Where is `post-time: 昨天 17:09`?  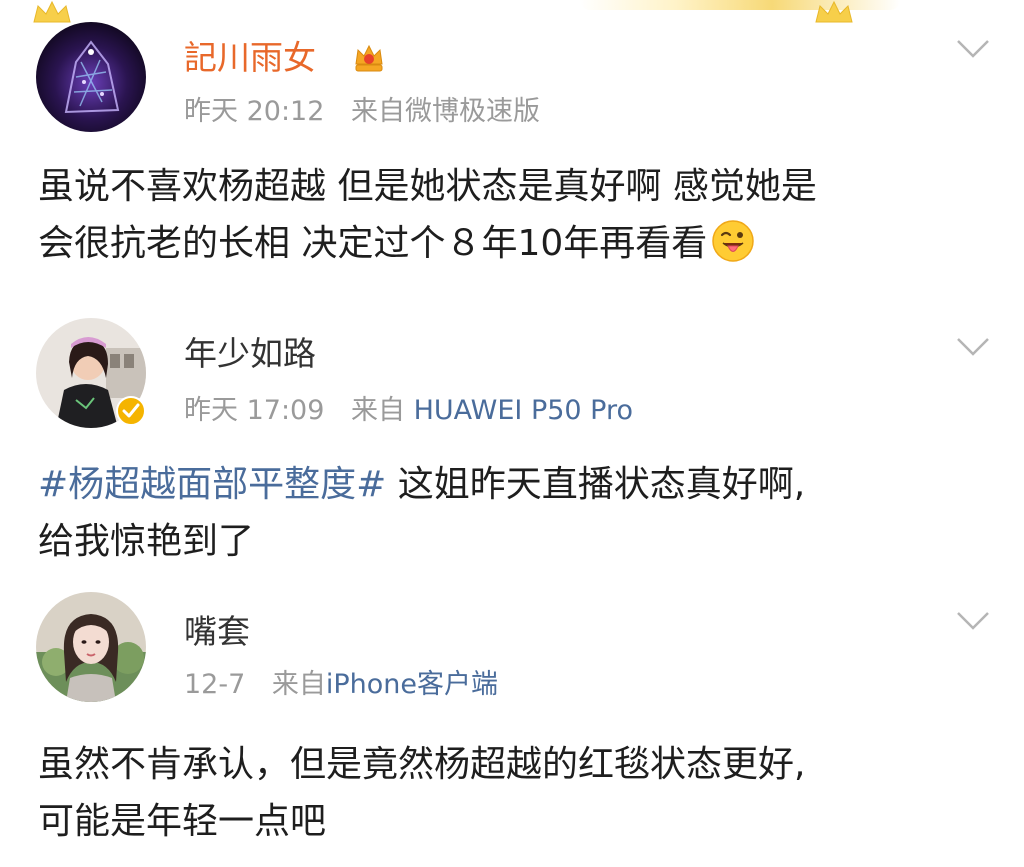 post-time: 昨天 17:09 is located at coordinates (254, 410).